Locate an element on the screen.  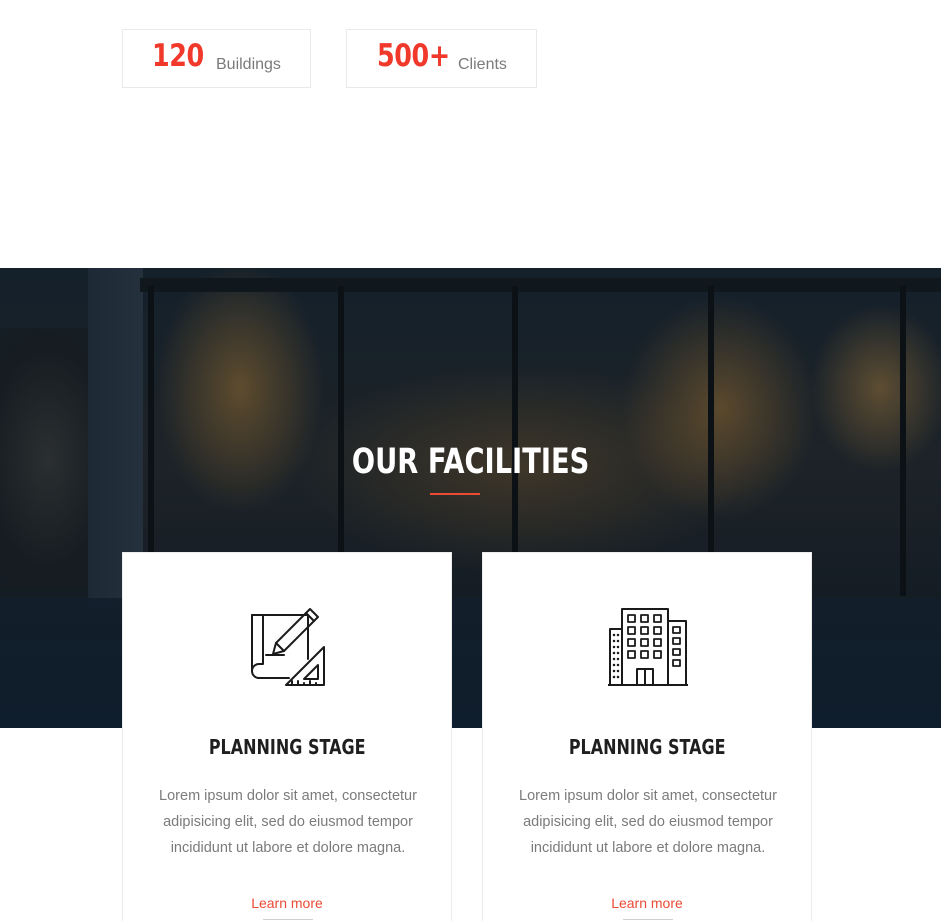
stat-box-buildings: 120 Buildings is located at coordinates (216, 58).